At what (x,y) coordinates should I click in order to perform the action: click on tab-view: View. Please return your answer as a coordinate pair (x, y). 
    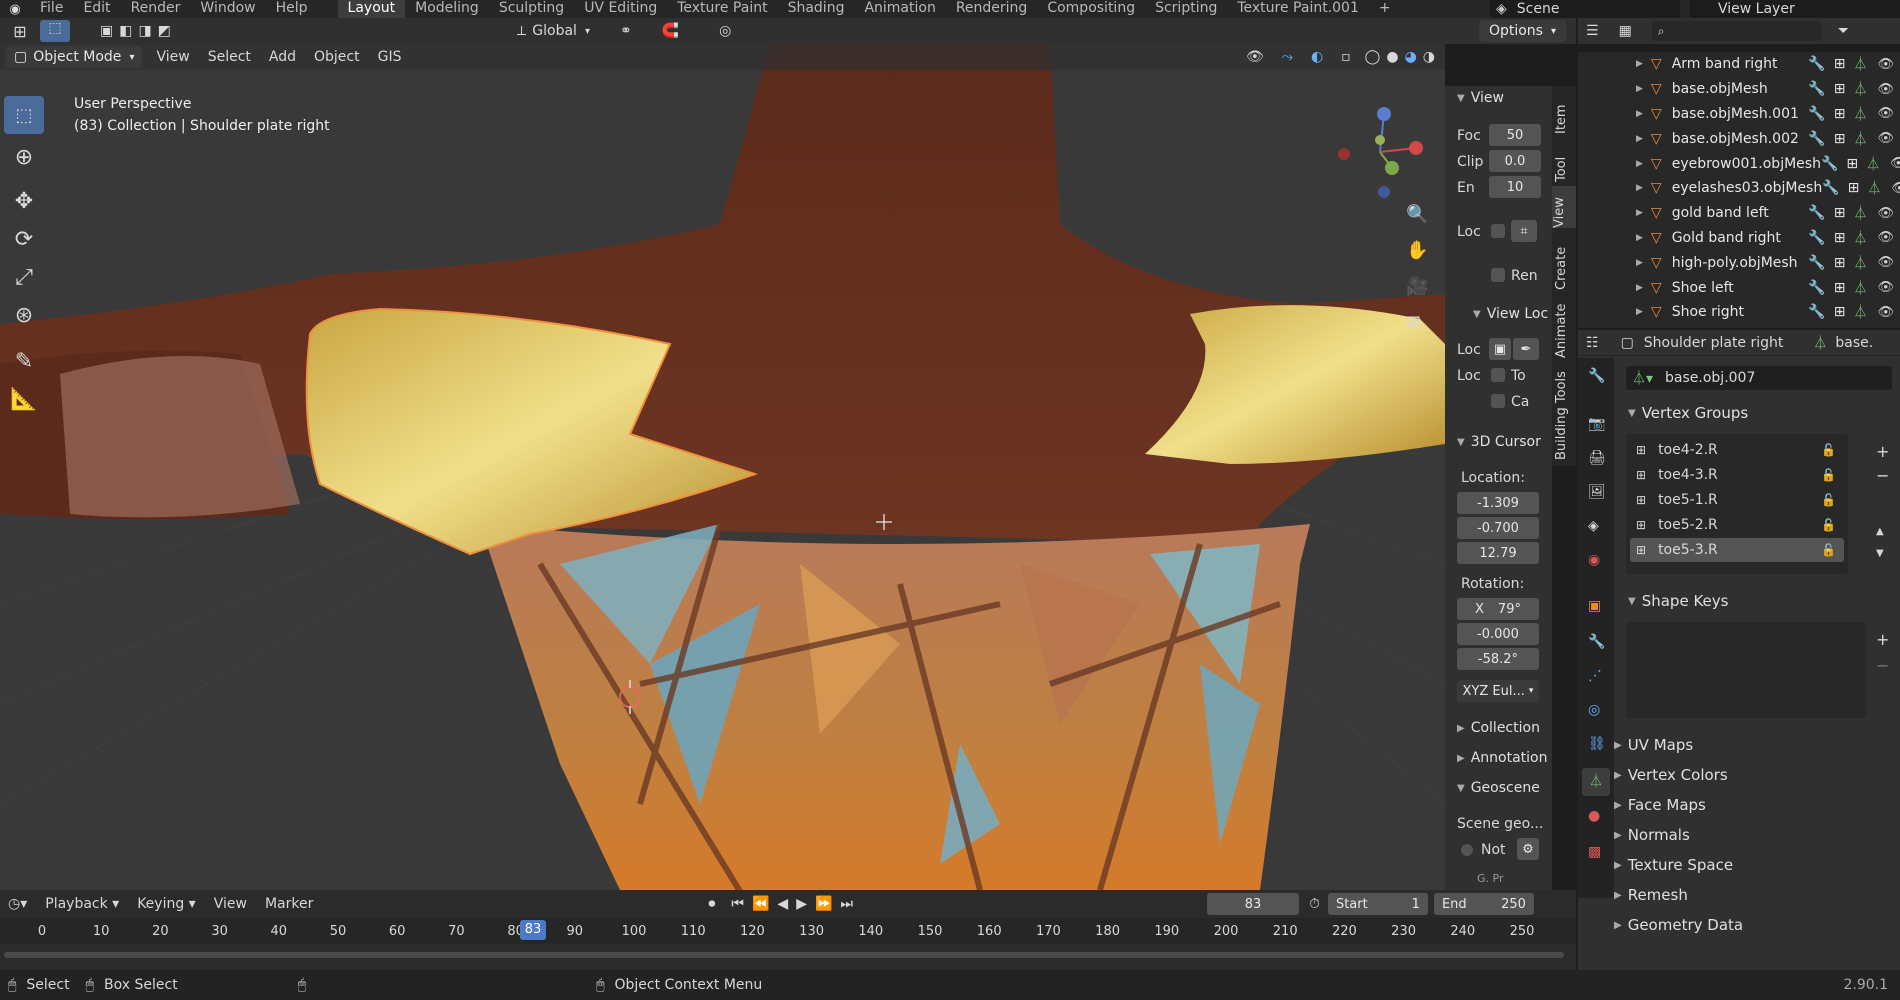
    Looking at the image, I should click on (1564, 207).